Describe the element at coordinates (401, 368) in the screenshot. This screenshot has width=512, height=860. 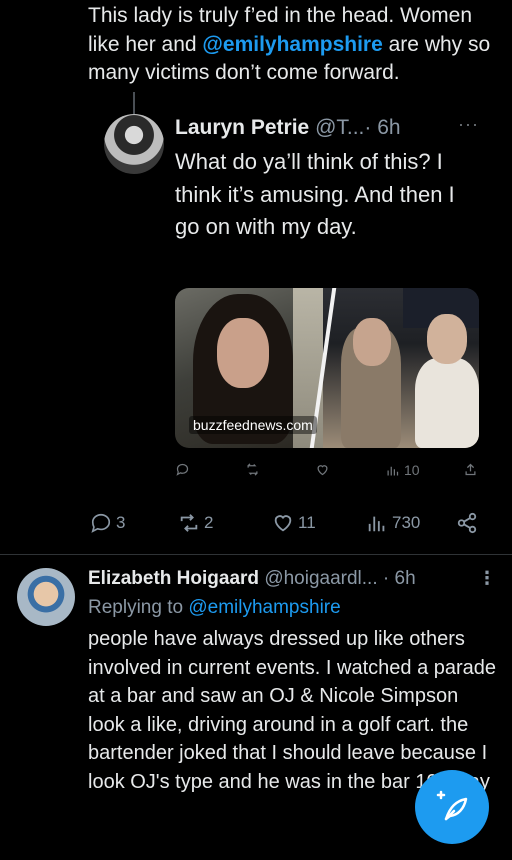
I see `media-image-right` at that location.